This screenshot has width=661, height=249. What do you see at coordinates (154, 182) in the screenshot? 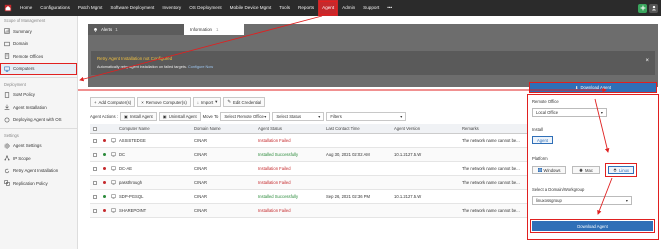
I see `cell-computer-name: passthrough` at bounding box center [154, 182].